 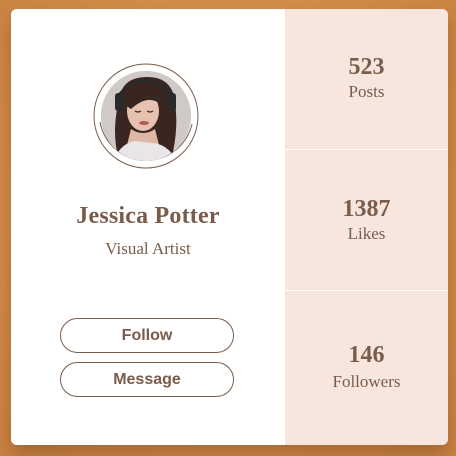 I want to click on stat-label: Followers, so click(x=366, y=381).